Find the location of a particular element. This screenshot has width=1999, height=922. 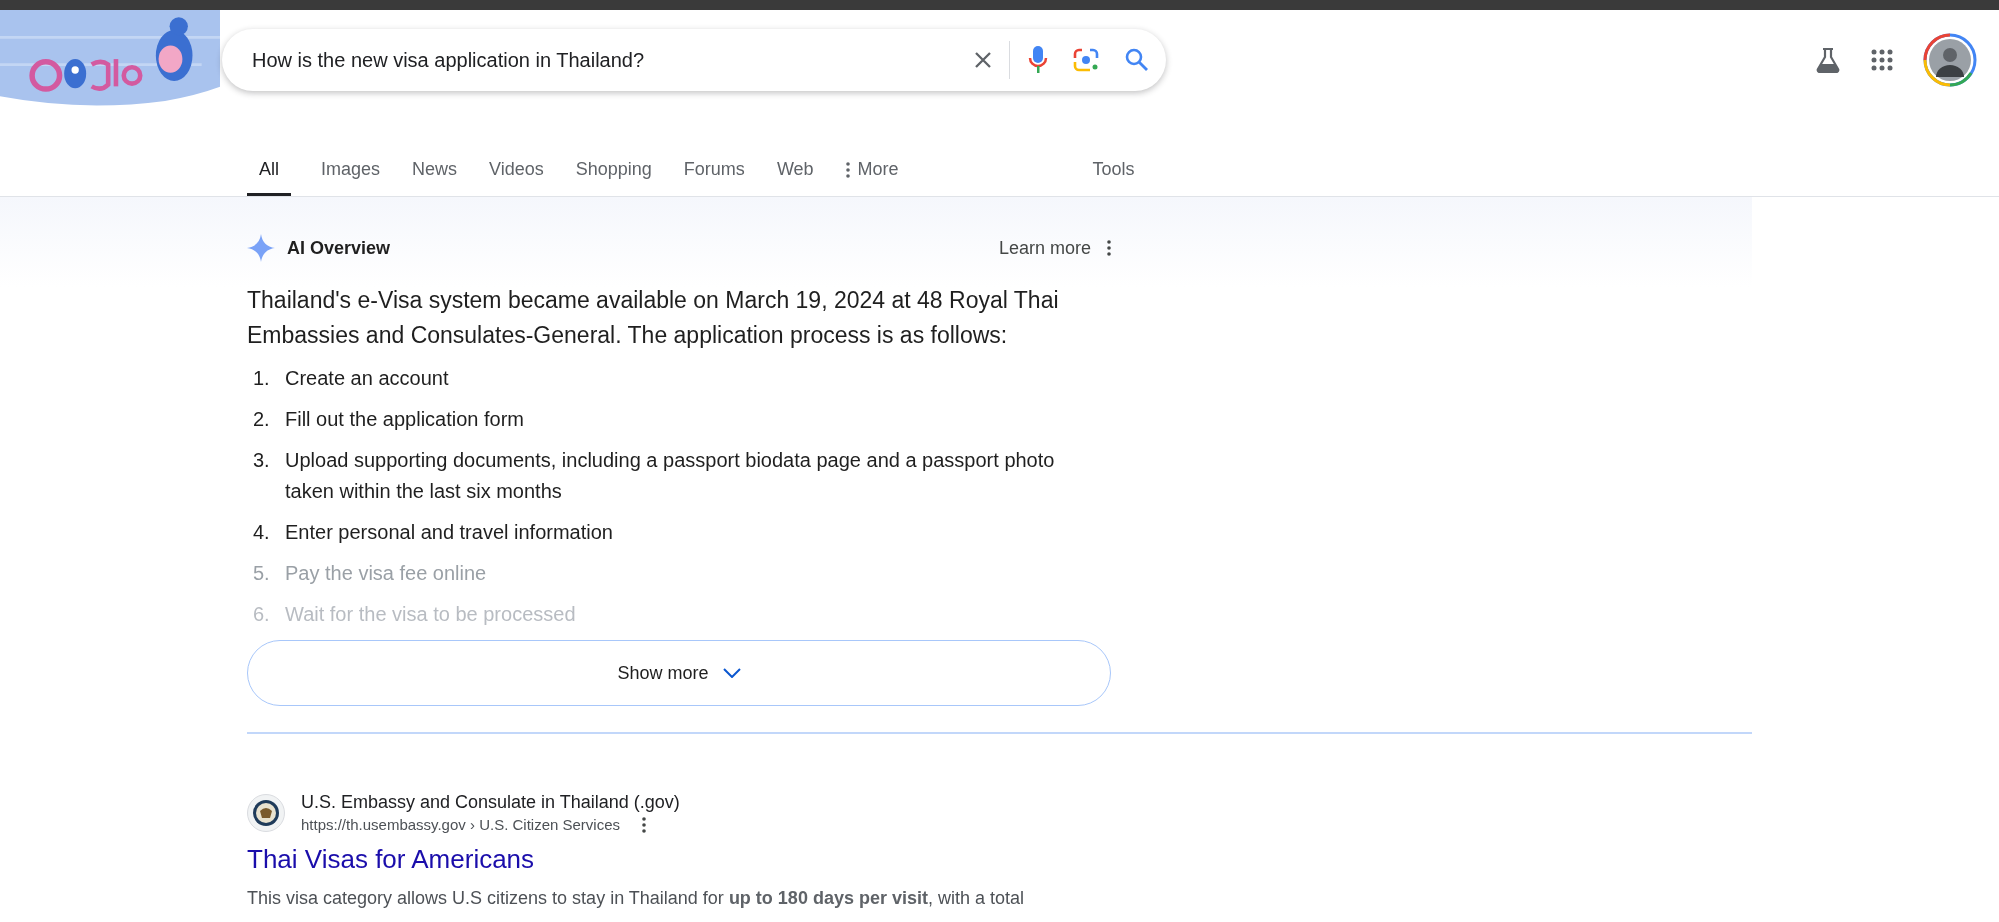

flask-icon is located at coordinates (1828, 60).